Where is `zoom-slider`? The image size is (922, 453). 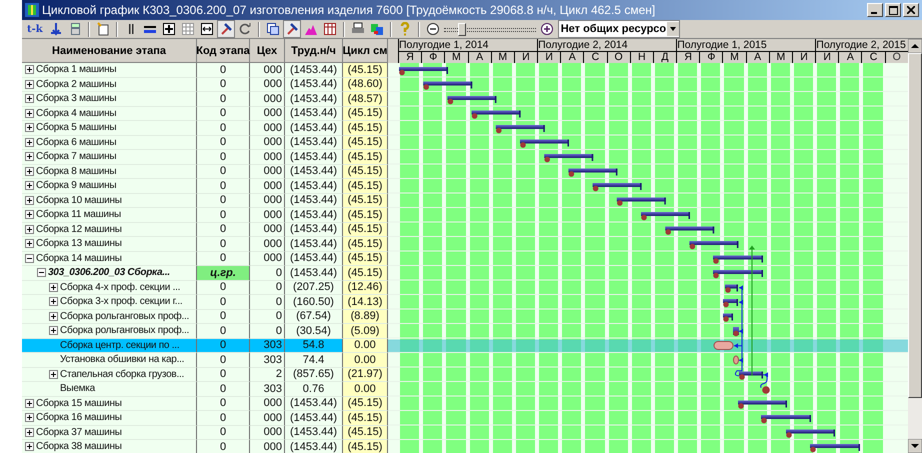 zoom-slider is located at coordinates (490, 29).